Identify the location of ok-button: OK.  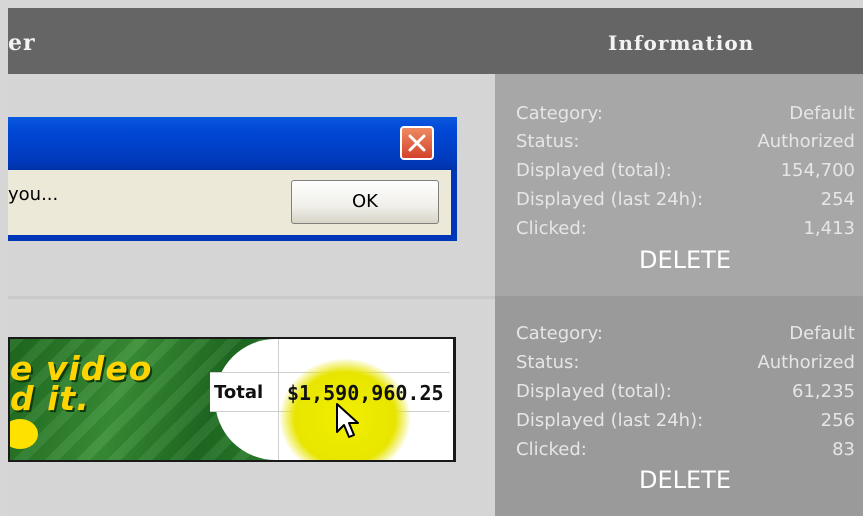
(365, 202).